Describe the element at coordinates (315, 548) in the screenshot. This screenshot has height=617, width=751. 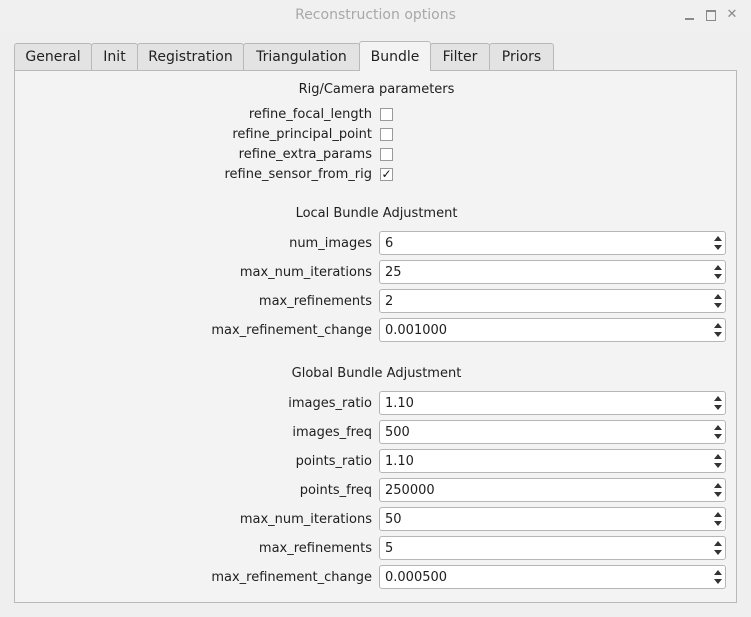
I see `global-max-refinements-label: max_refinements` at that location.